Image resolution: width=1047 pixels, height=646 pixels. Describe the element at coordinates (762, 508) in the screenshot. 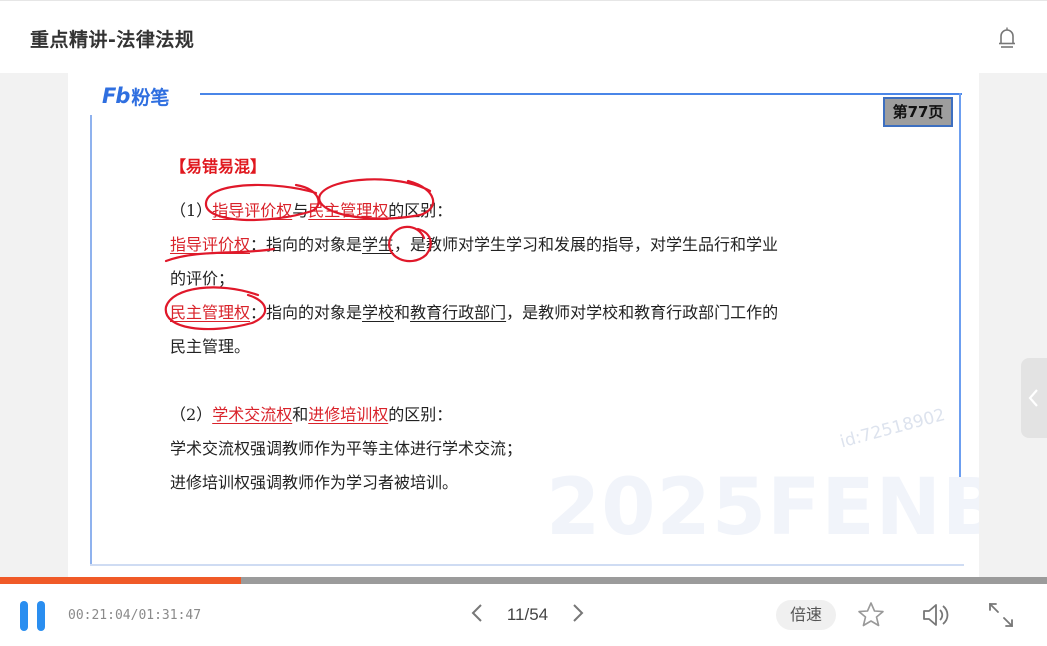

I see `watermark-text: 2025FENBI` at that location.